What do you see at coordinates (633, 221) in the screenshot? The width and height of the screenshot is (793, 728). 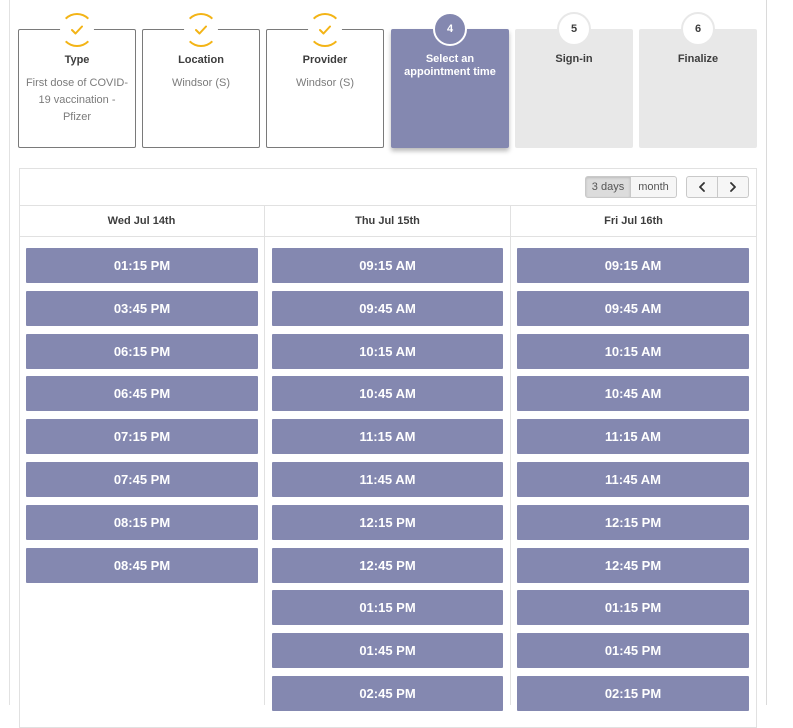 I see `column-header-fri: Fri Jul 16th` at bounding box center [633, 221].